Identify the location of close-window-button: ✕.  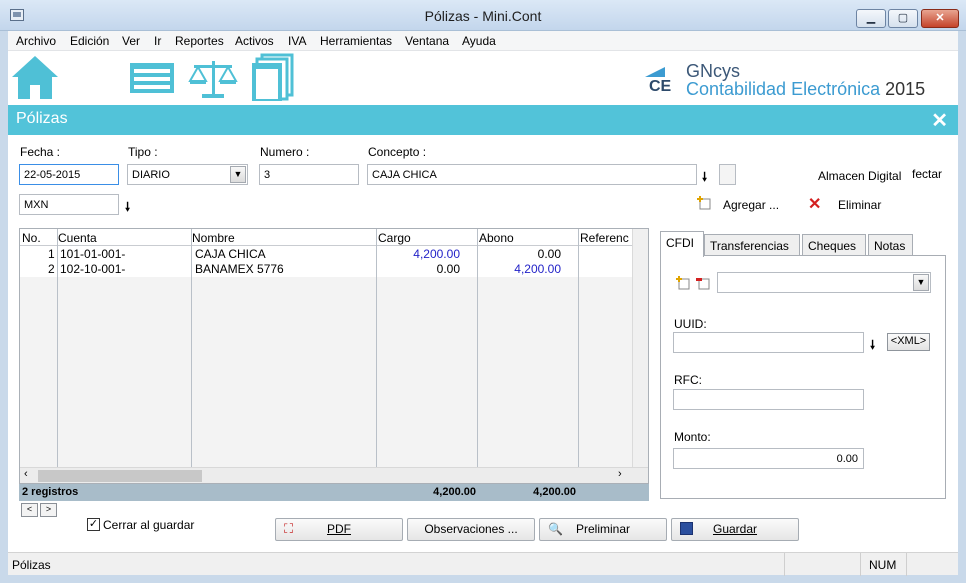
(940, 18).